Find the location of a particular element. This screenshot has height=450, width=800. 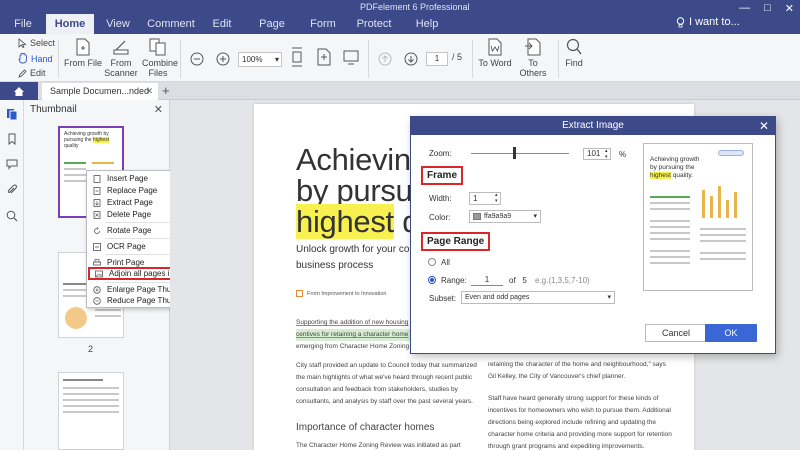

bookmark-icon is located at coordinates (12, 139).